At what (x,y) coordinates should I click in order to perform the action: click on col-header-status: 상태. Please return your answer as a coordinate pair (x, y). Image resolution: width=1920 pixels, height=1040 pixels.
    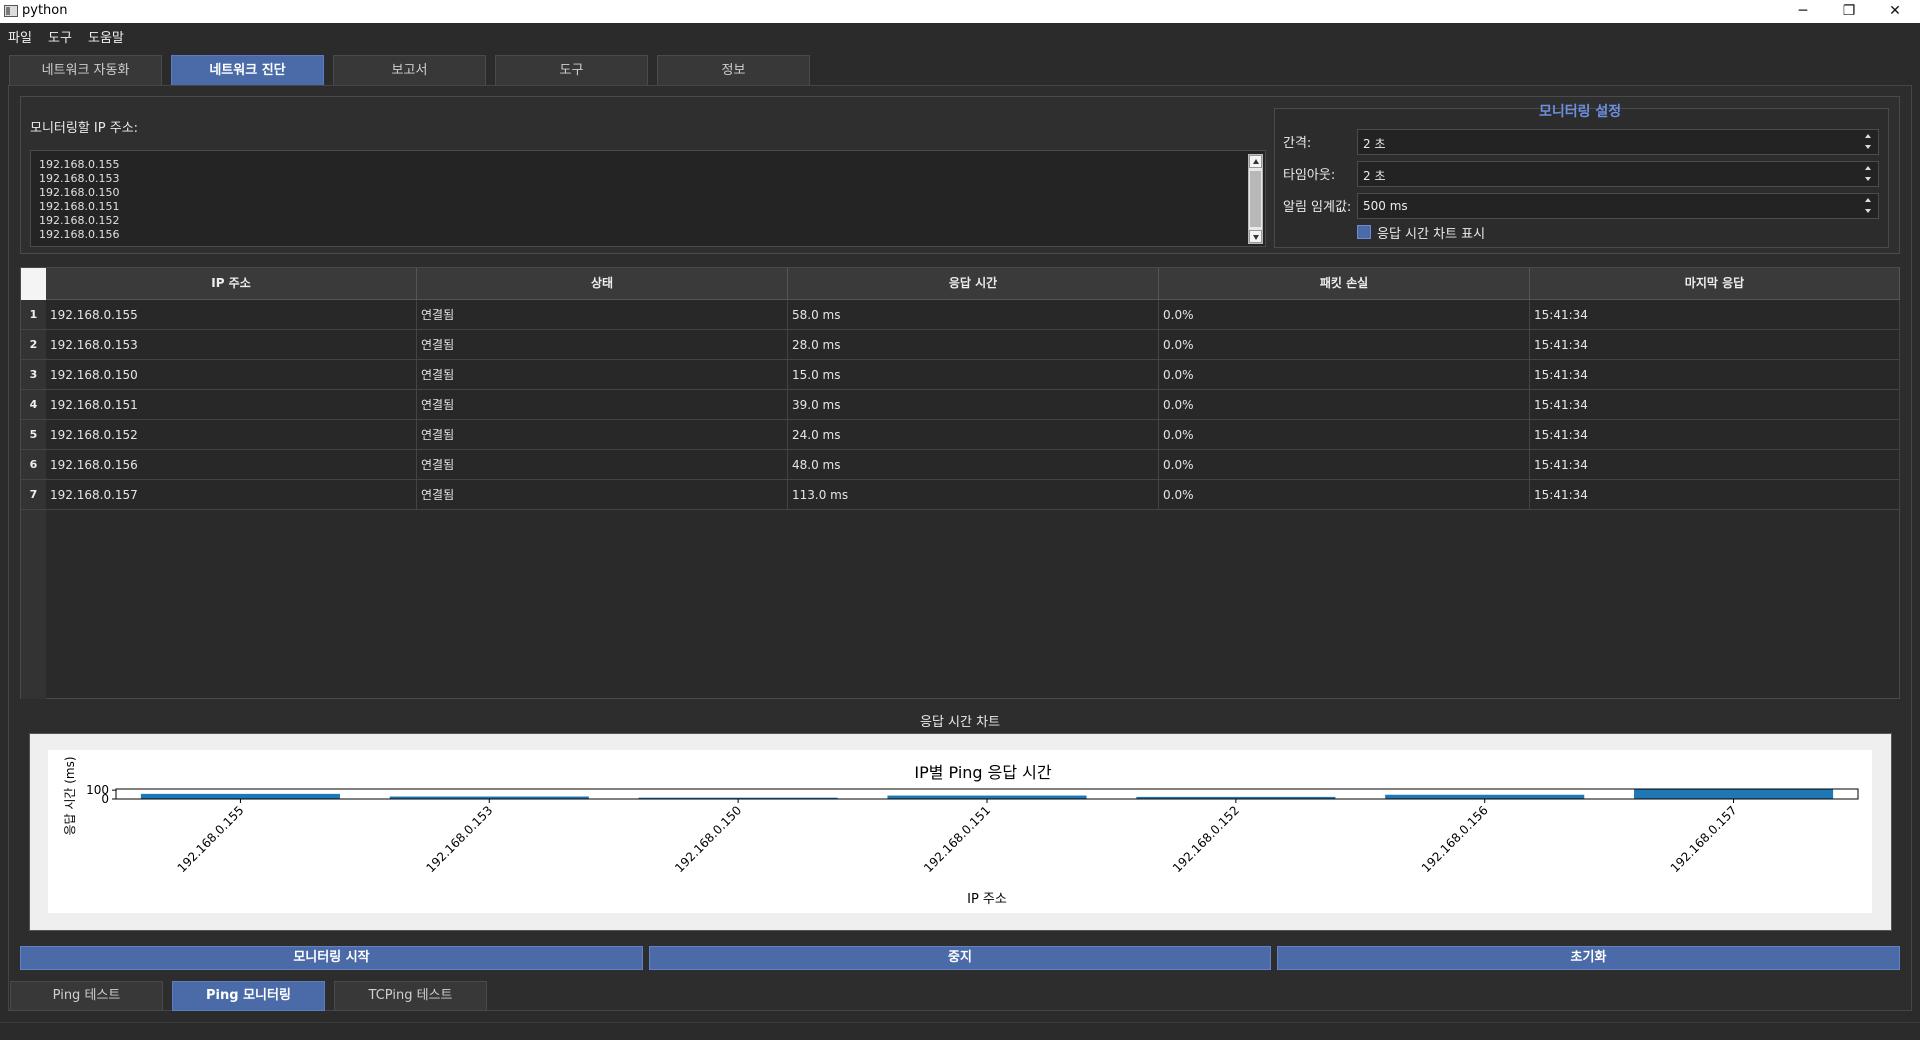
    Looking at the image, I should click on (602, 284).